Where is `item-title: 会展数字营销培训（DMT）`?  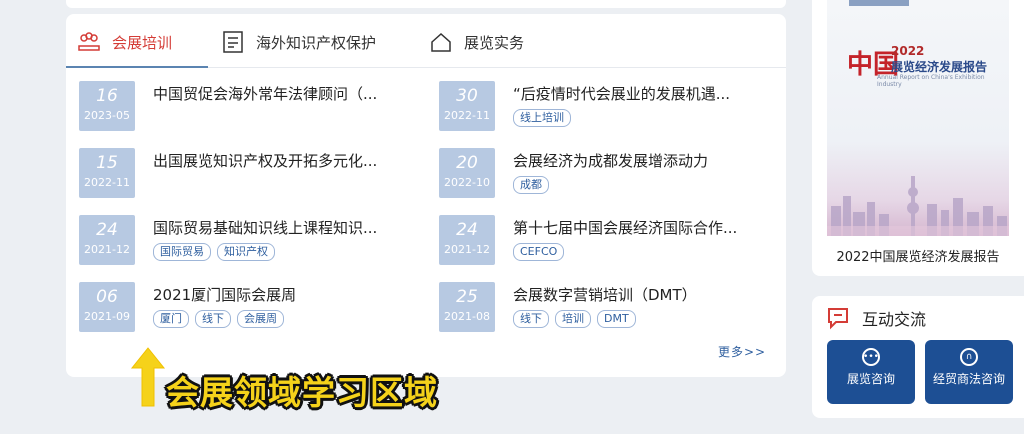 item-title: 会展数字营销培训（DMT） is located at coordinates (605, 294).